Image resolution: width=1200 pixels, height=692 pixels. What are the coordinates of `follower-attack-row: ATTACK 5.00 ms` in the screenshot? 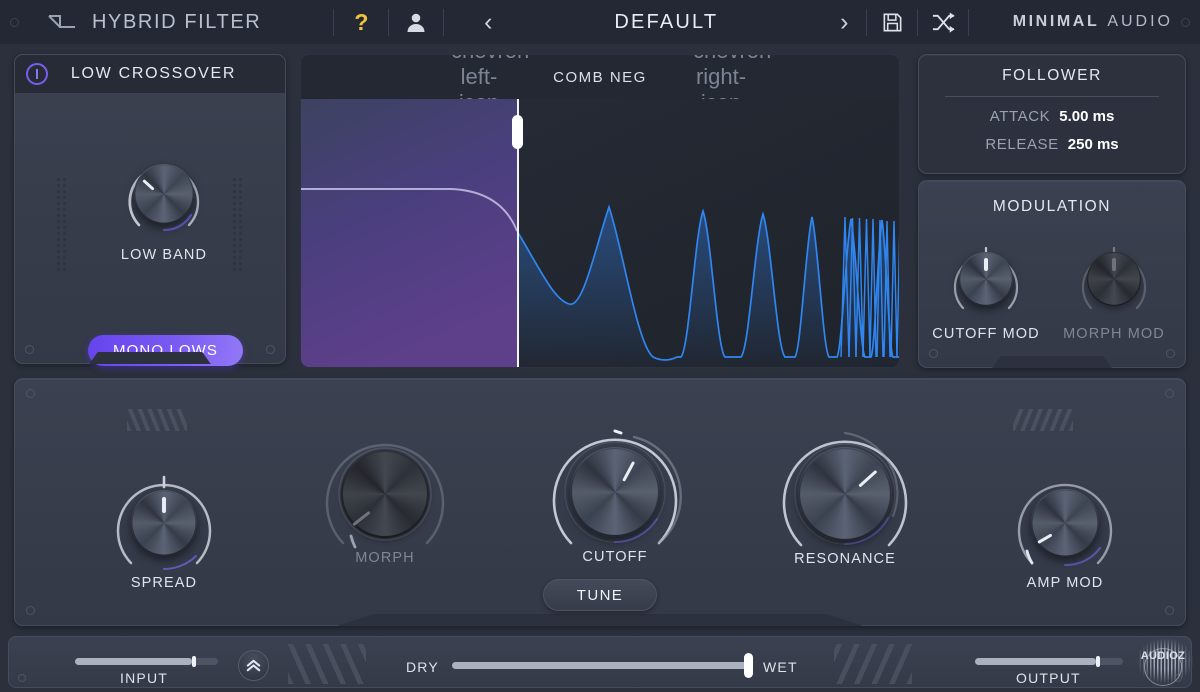 It's located at (1052, 116).